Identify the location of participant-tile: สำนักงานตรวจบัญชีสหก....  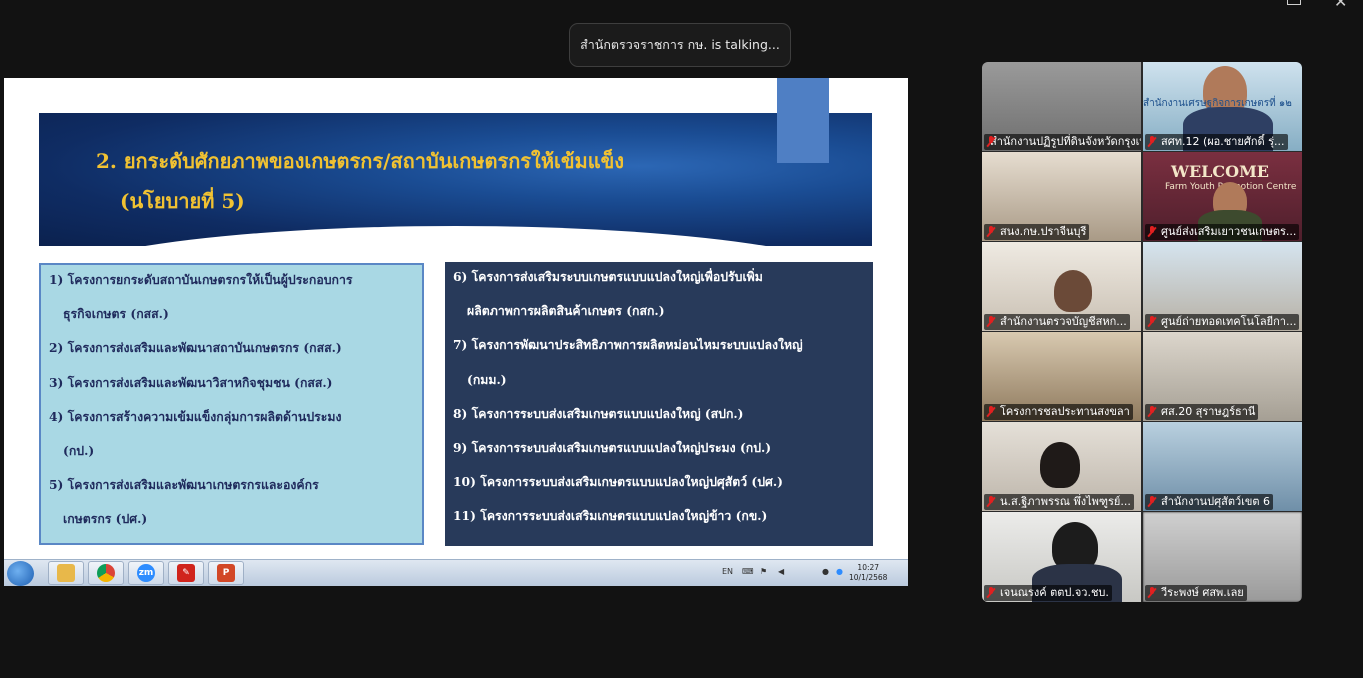
(1061, 286).